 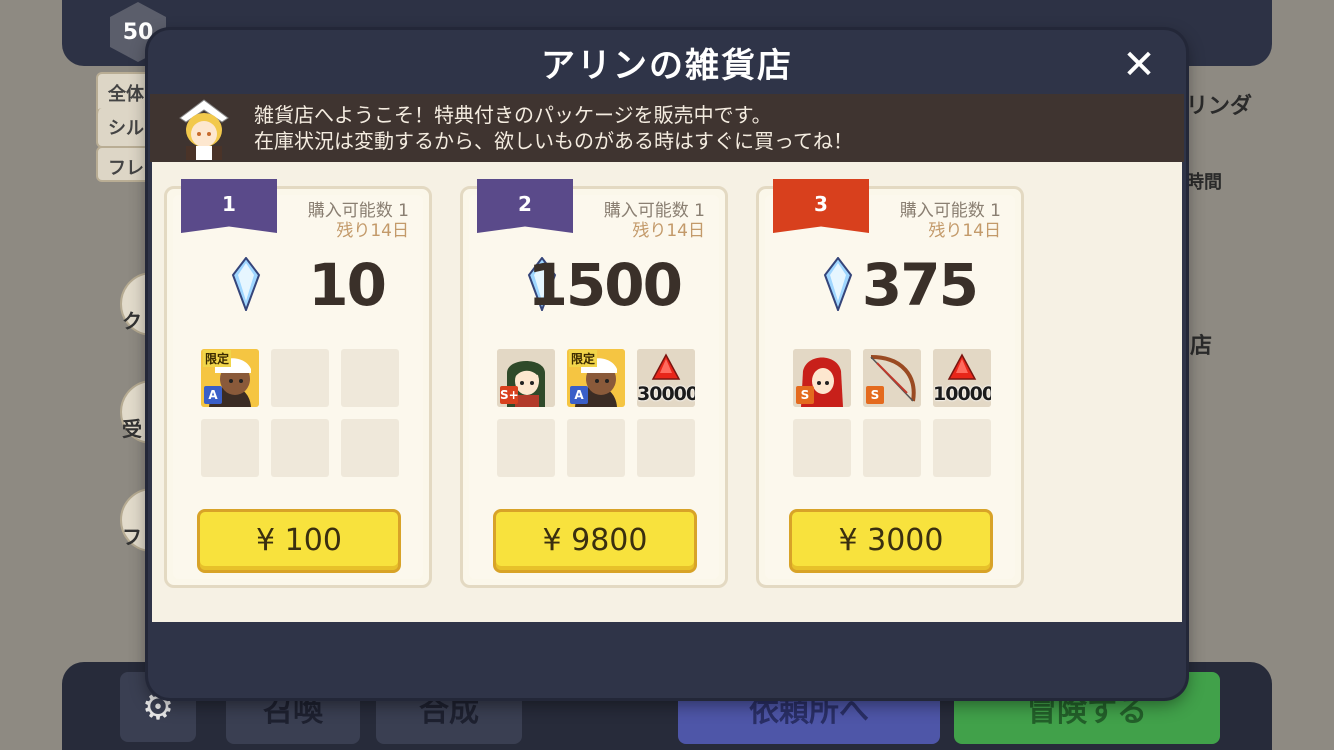 What do you see at coordinates (298, 285) in the screenshot?
I see `gem-reward: 10` at bounding box center [298, 285].